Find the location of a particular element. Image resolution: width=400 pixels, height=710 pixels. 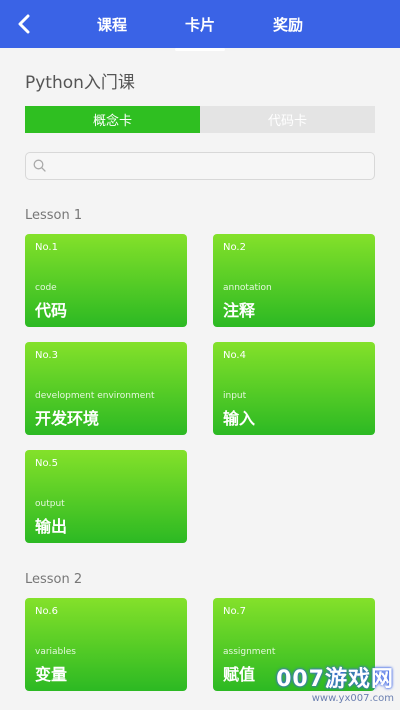

top-bar: 课程 卡片 奖励 is located at coordinates (200, 25).